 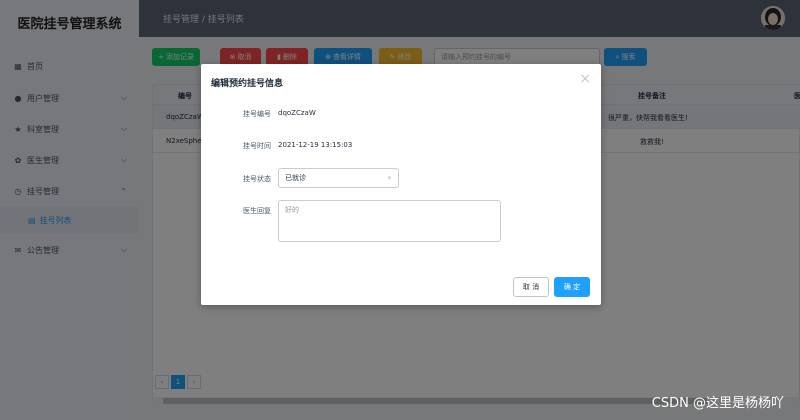 What do you see at coordinates (257, 179) in the screenshot?
I see `status-label: 挂号状态` at bounding box center [257, 179].